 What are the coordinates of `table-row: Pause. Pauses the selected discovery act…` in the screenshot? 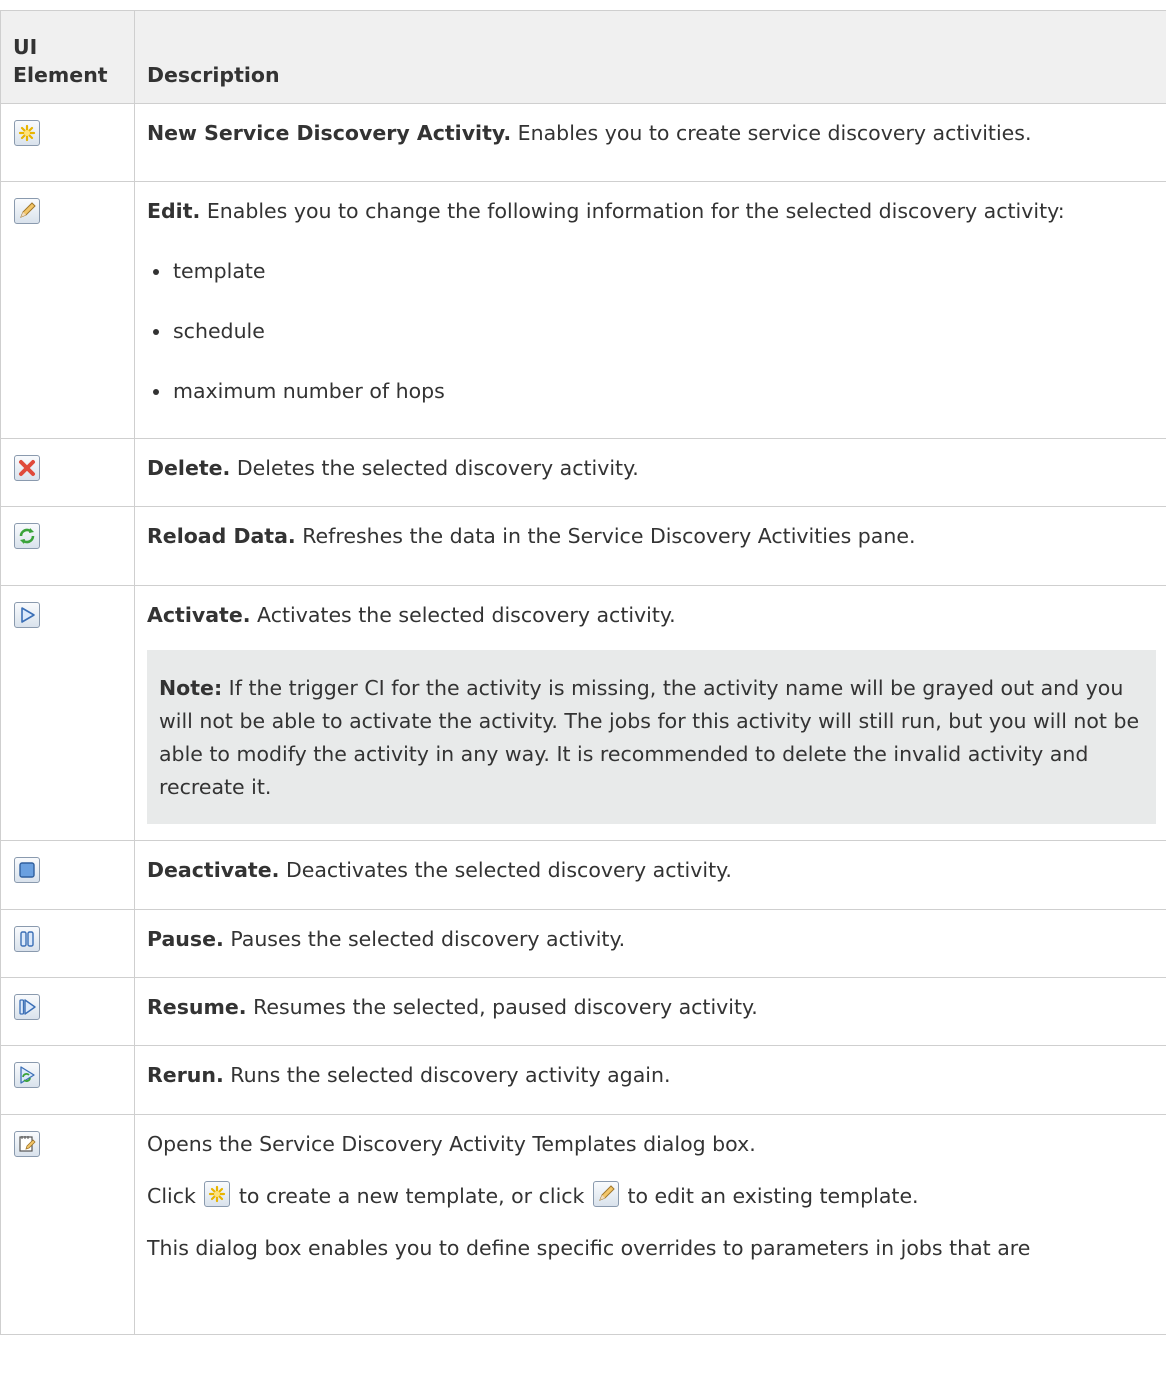 It's located at (583, 943).